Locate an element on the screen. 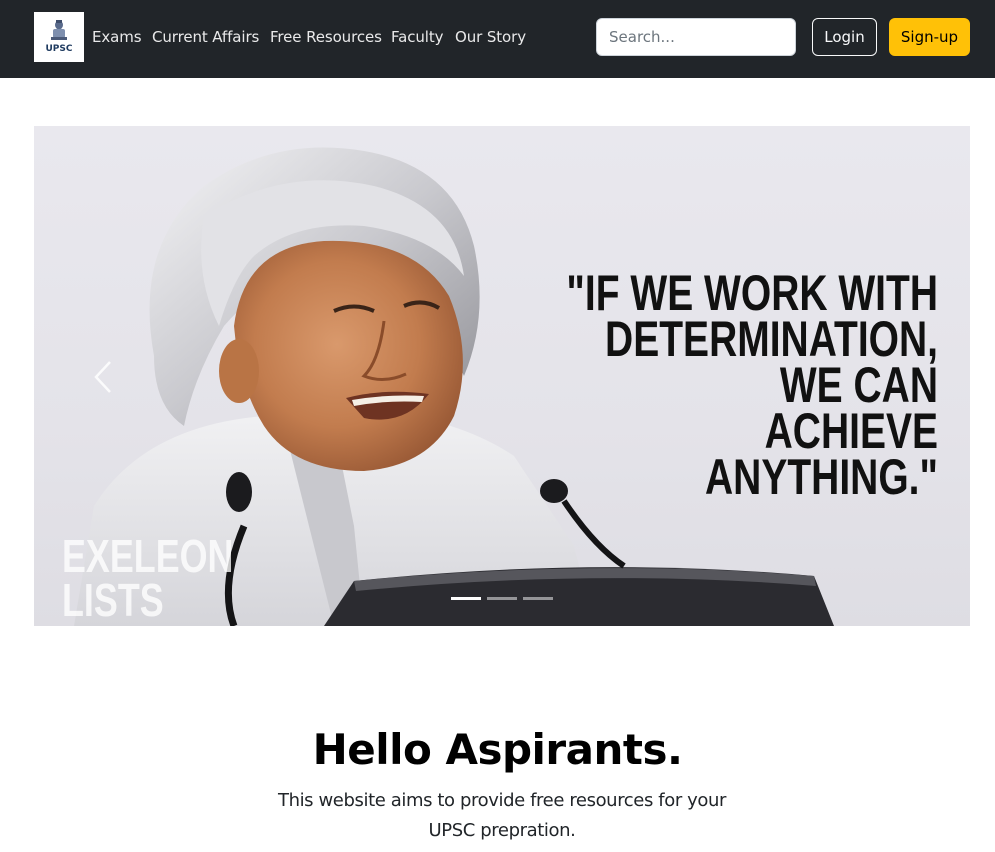  upsc-logo: UPSC is located at coordinates (59, 37).